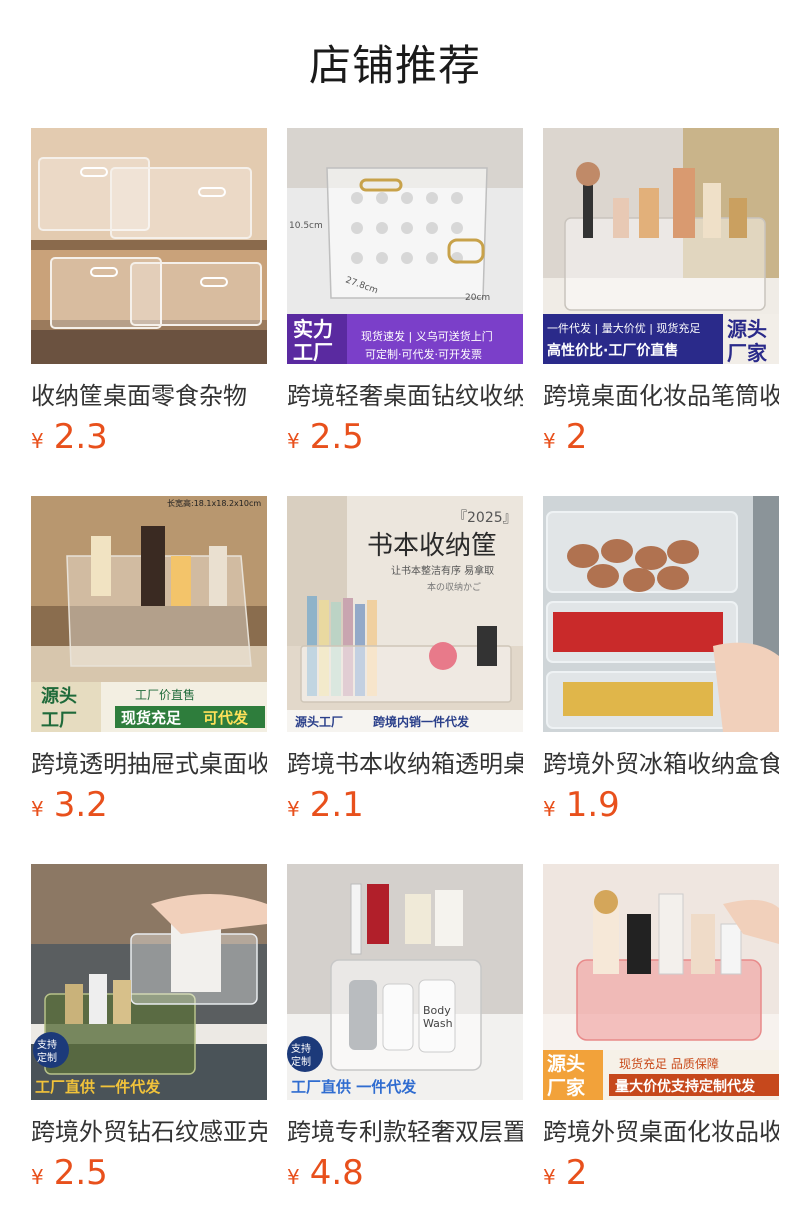  Describe the element at coordinates (80, 805) in the screenshot. I see `price-amount: 3.2` at that location.